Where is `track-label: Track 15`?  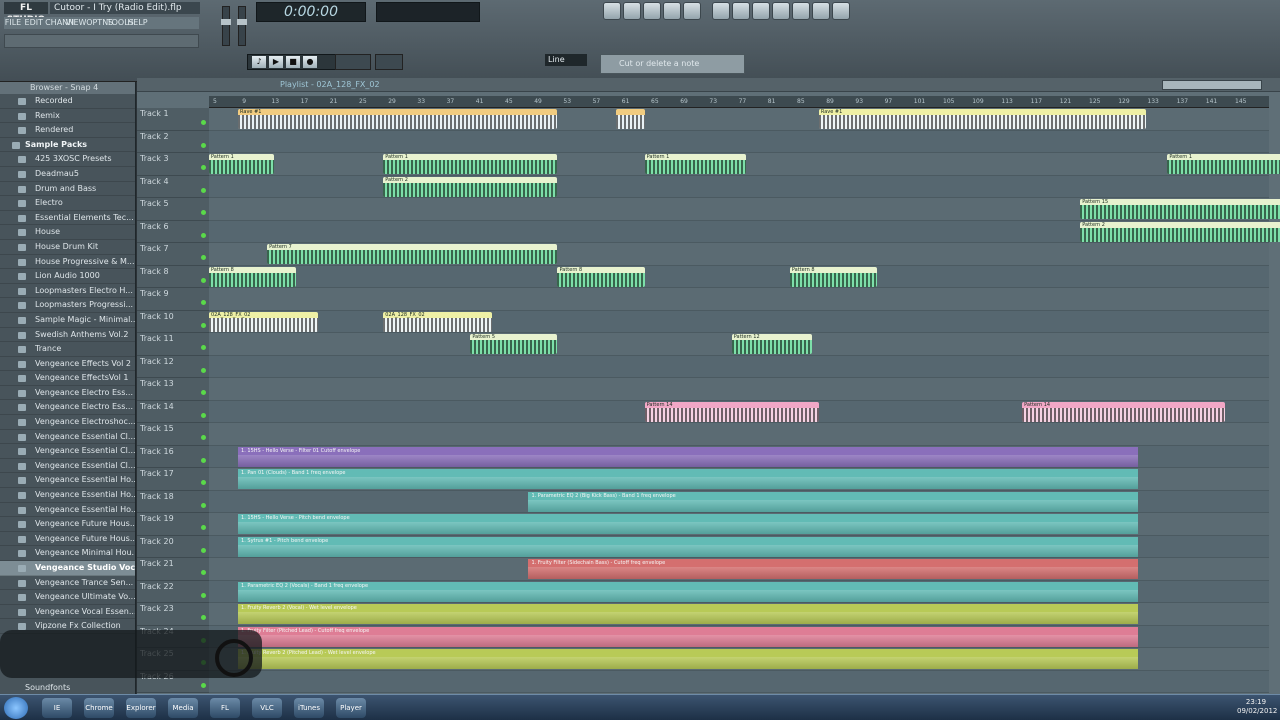
track-label: Track 15 is located at coordinates (173, 434).